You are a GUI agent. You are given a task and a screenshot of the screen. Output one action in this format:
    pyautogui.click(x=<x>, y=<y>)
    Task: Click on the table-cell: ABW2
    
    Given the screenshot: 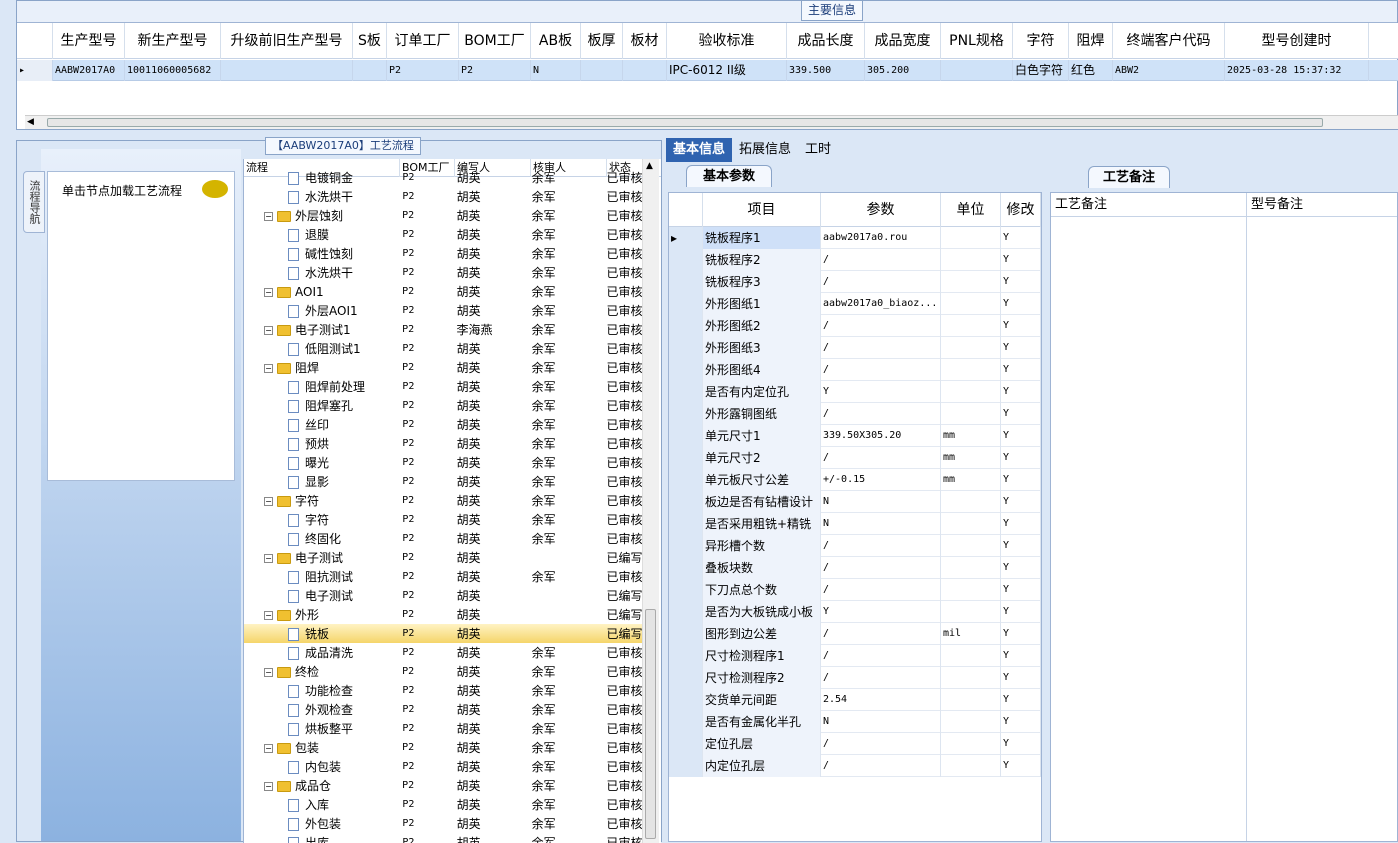 What is the action you would take?
    pyautogui.click(x=1169, y=70)
    